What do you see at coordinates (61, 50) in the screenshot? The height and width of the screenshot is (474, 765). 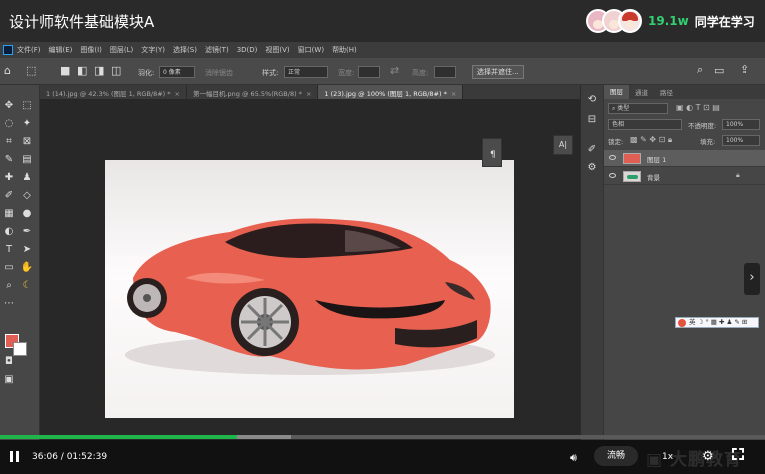 I see `menu-edit: 编辑(E)` at bounding box center [61, 50].